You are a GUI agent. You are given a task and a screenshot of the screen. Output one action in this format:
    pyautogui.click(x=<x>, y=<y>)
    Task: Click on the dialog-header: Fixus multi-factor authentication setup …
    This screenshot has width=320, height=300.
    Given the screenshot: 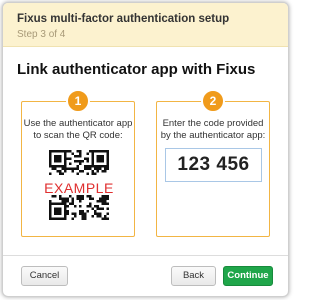 What is the action you would take?
    pyautogui.click(x=145, y=25)
    